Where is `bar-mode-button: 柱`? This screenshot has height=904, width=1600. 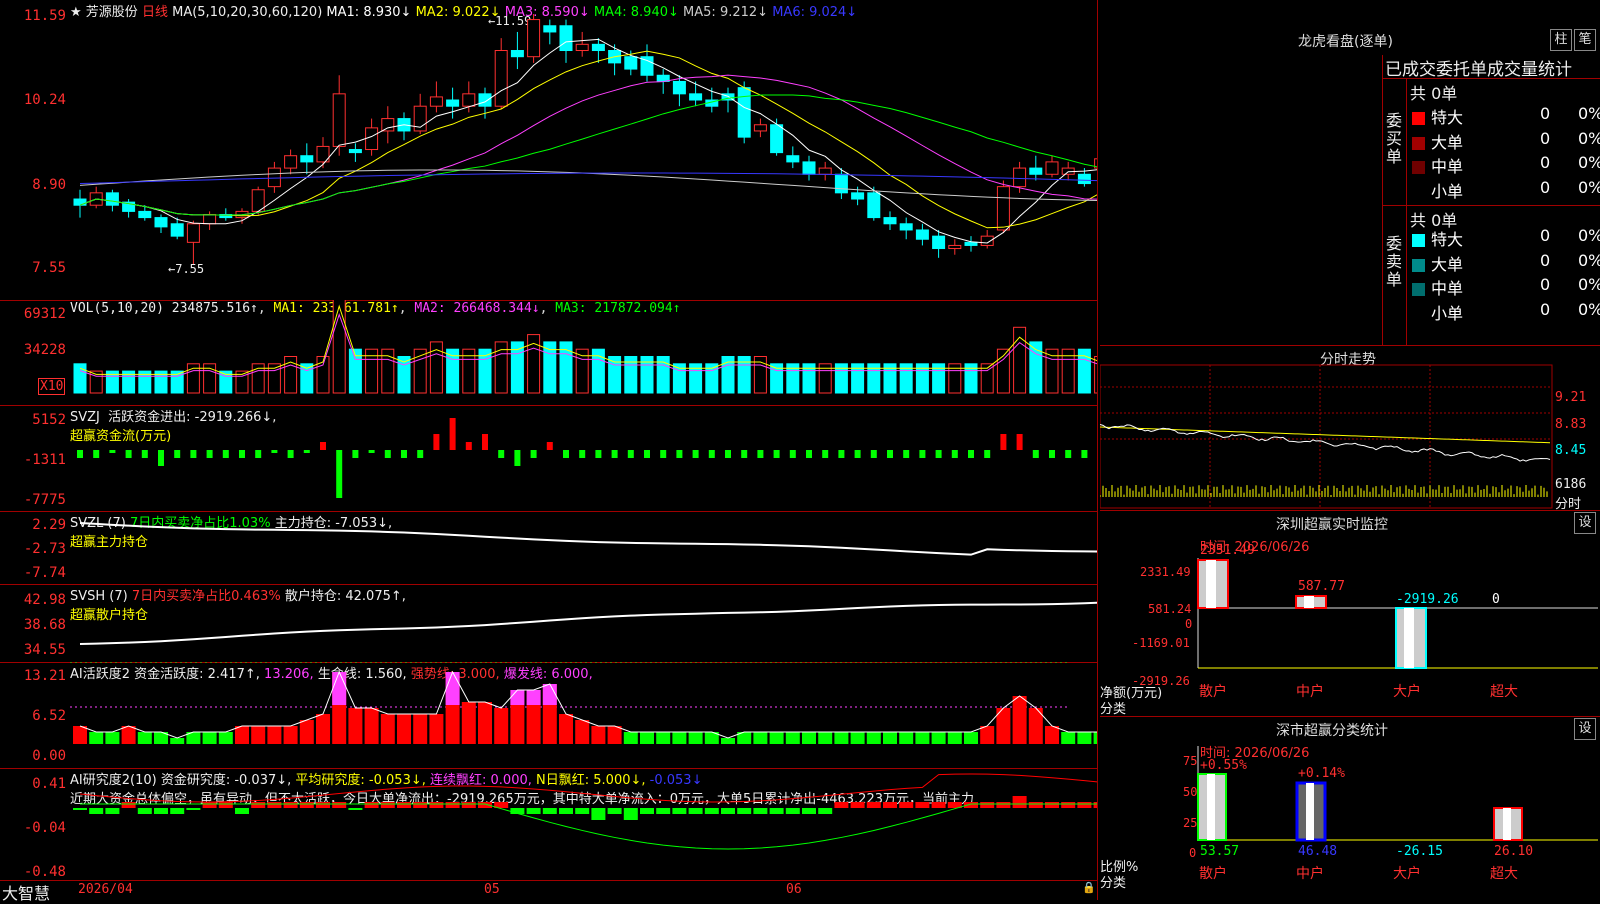
bar-mode-button: 柱 is located at coordinates (1561, 40).